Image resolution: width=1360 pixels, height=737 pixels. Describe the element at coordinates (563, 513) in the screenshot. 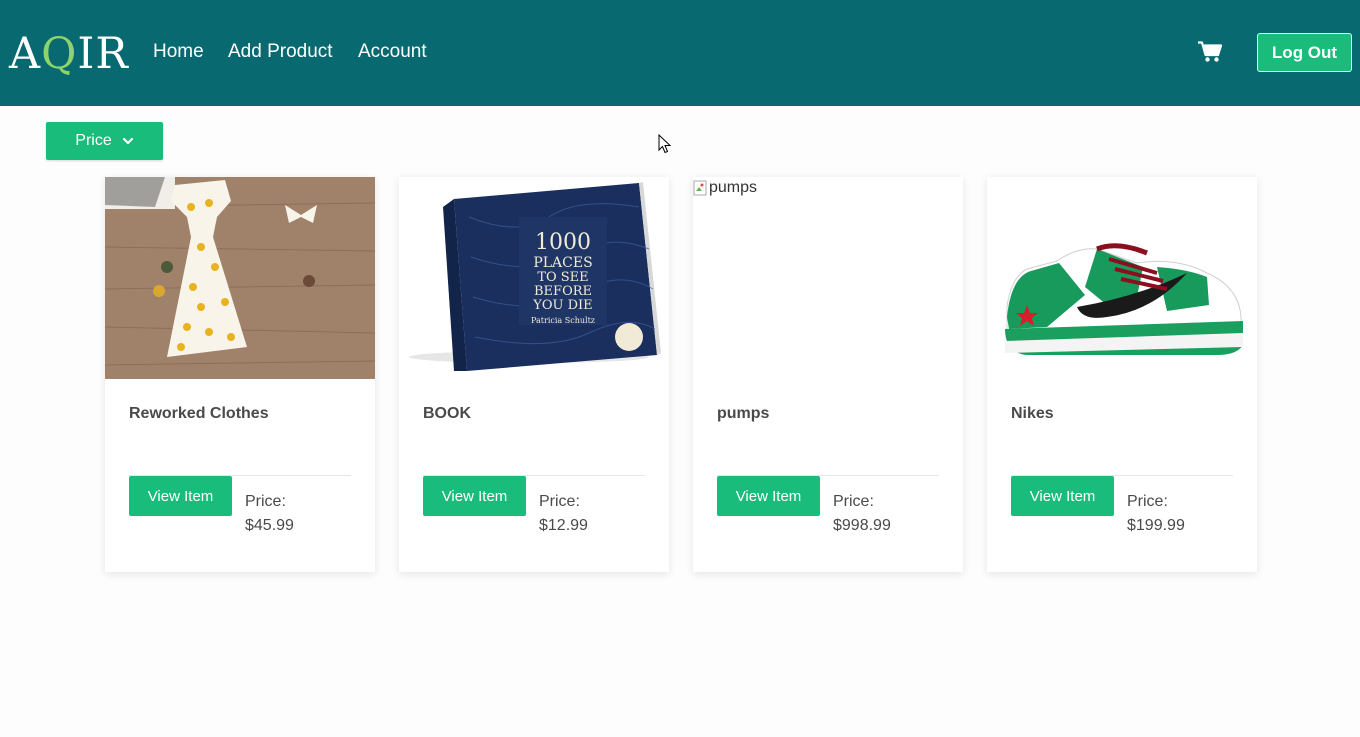

I see `product-price: Price: $12.99` at that location.